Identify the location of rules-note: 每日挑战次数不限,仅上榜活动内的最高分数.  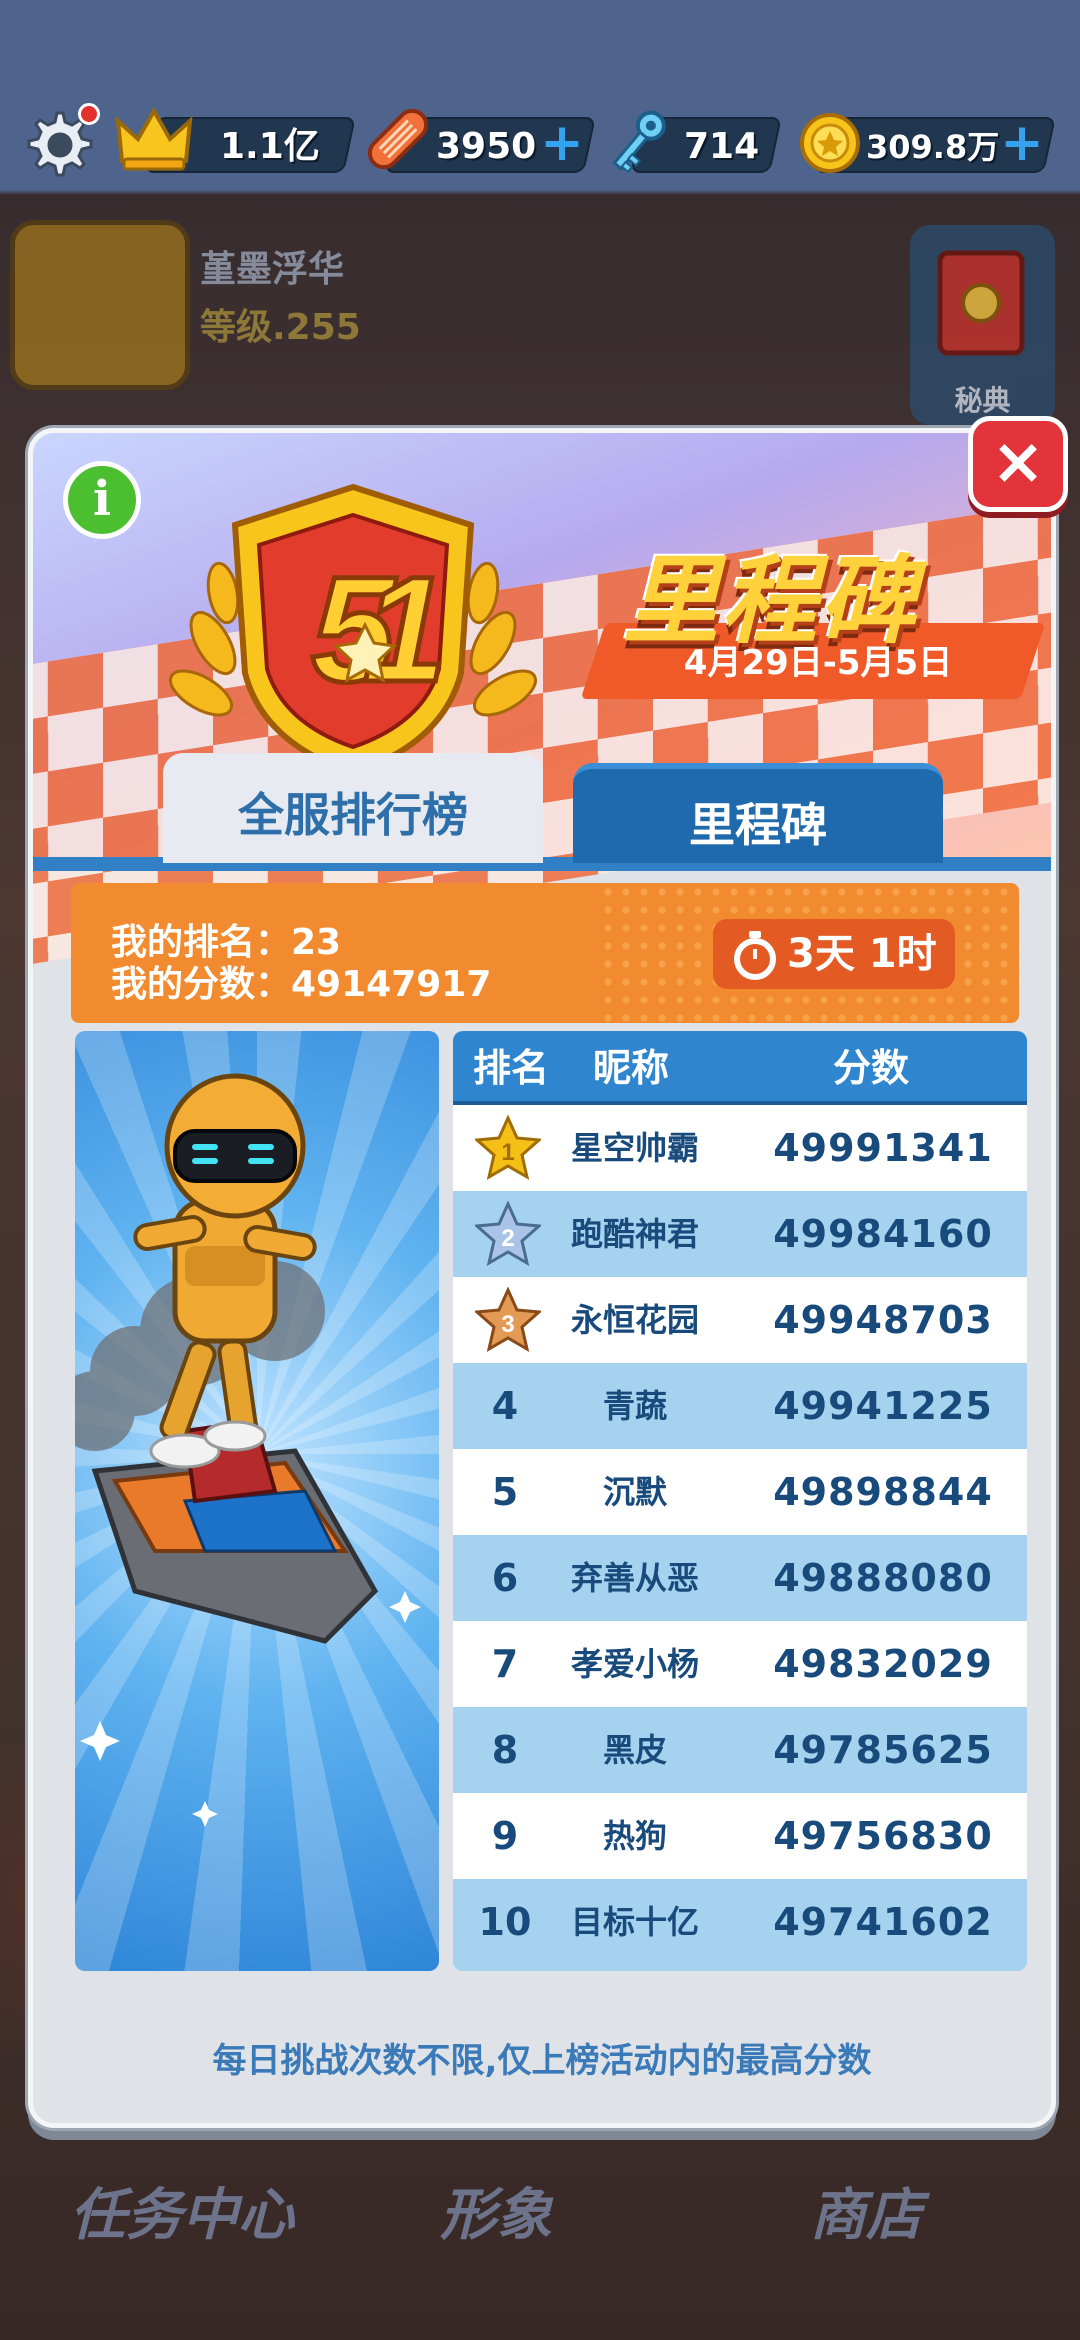
(542, 2061).